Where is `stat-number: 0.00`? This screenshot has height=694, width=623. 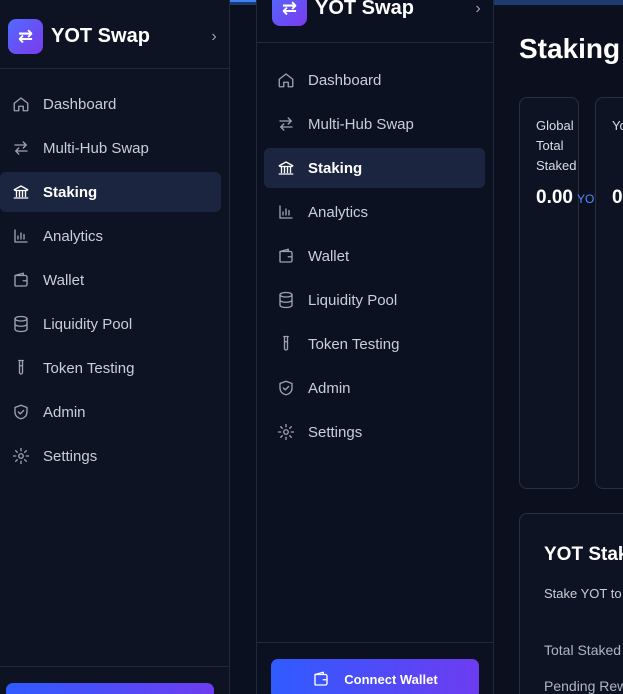
stat-number: 0.00 is located at coordinates (554, 197).